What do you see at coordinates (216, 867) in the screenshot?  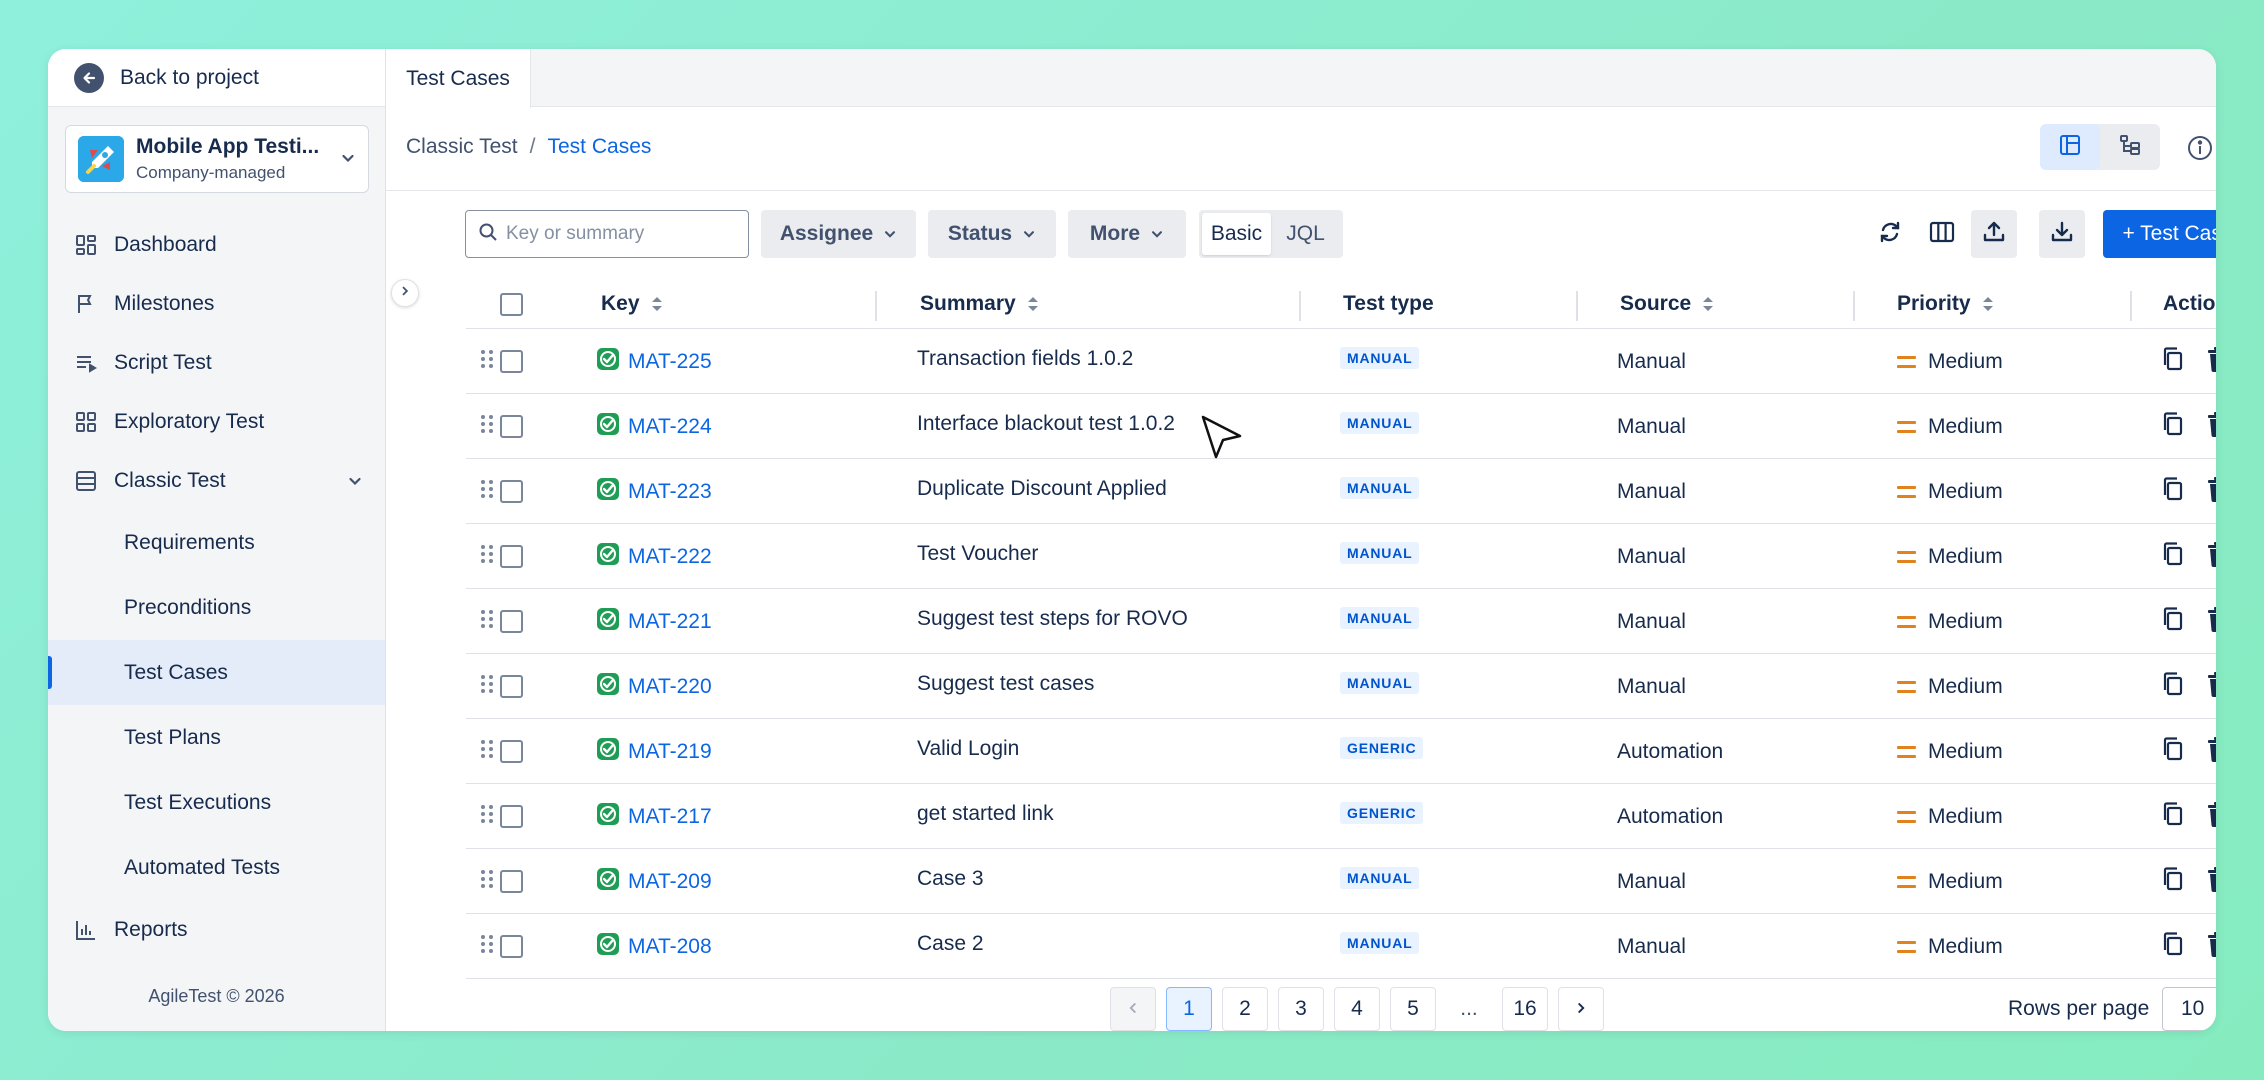 I see `sidebar-item-automated-tests: Automated Tests` at bounding box center [216, 867].